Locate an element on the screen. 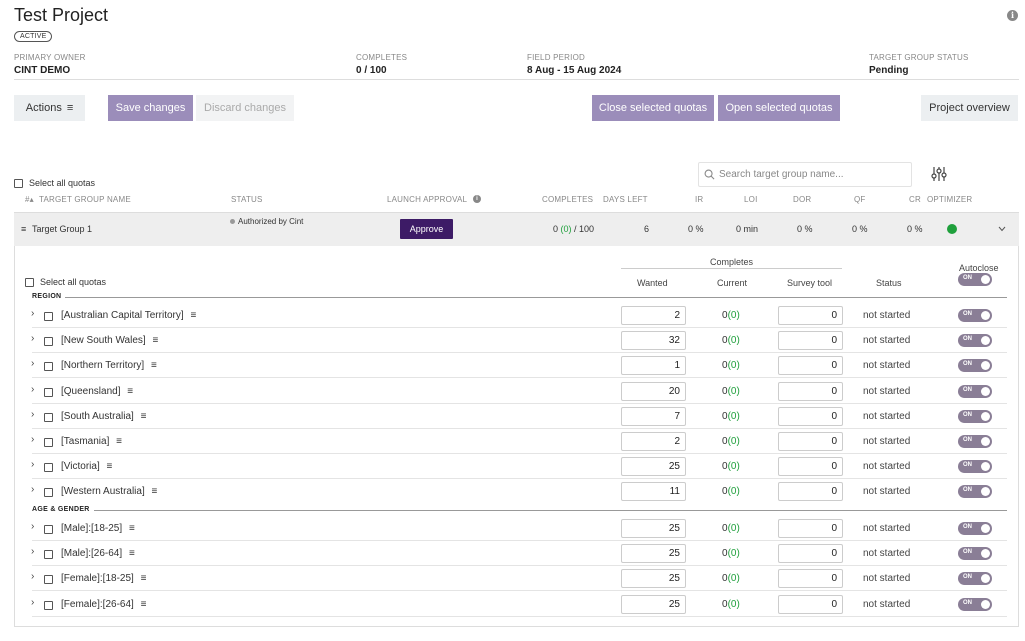 The height and width of the screenshot is (641, 1025). drag-handle-icon: ≡ is located at coordinates (23, 229).